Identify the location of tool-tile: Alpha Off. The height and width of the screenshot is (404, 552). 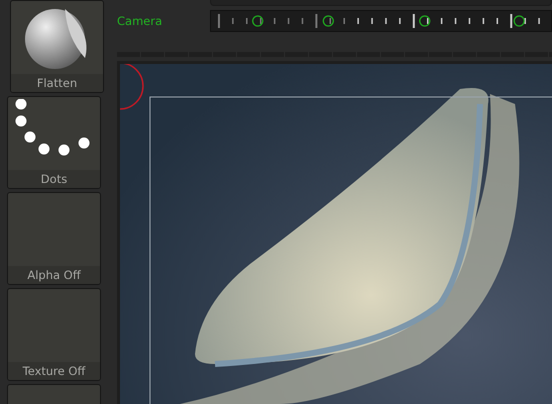
(54, 238).